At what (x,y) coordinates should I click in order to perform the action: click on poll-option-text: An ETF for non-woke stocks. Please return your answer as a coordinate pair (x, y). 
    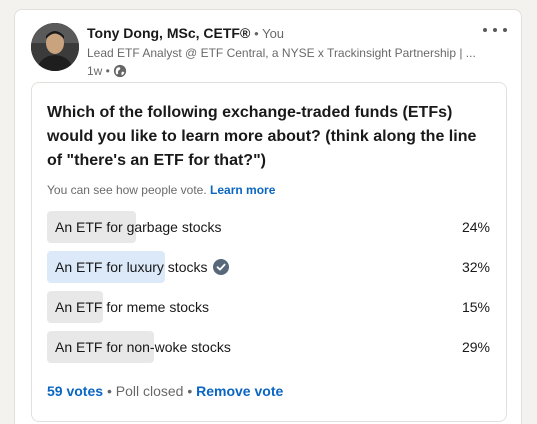
    Looking at the image, I should click on (143, 347).